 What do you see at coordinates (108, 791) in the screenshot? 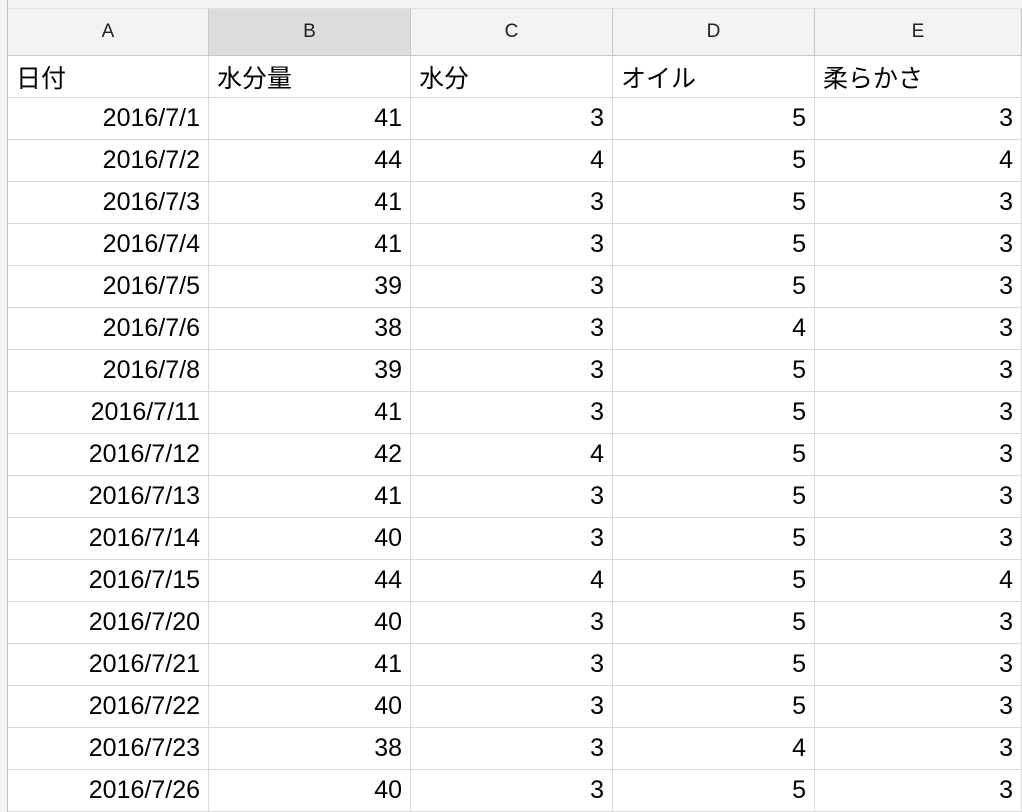
I see `cell-date: 2016/7/26` at bounding box center [108, 791].